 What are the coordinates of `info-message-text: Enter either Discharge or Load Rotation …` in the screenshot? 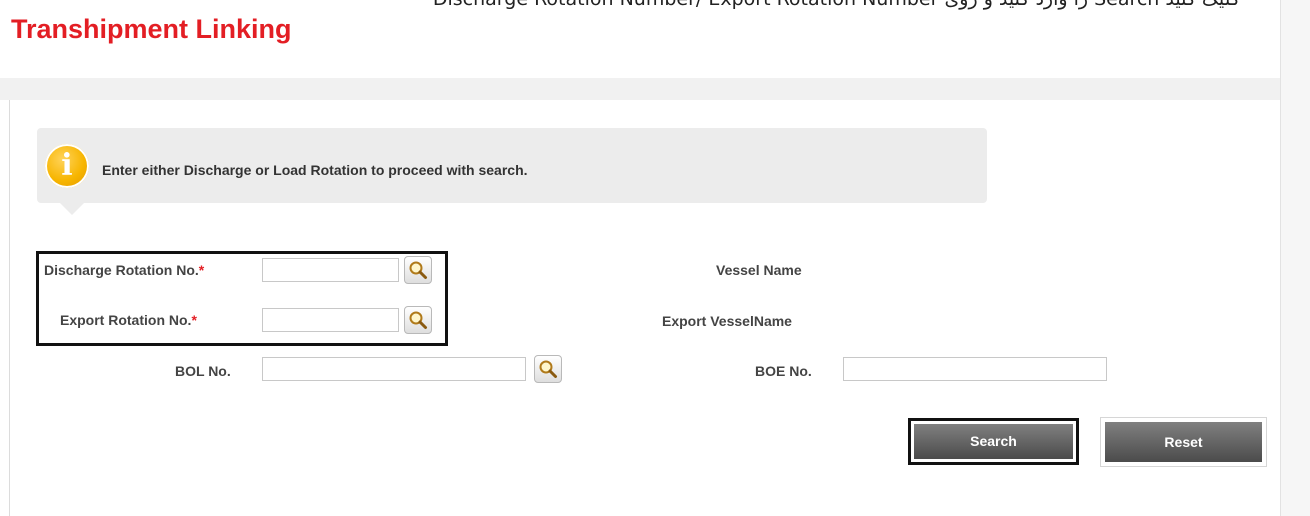 It's located at (315, 170).